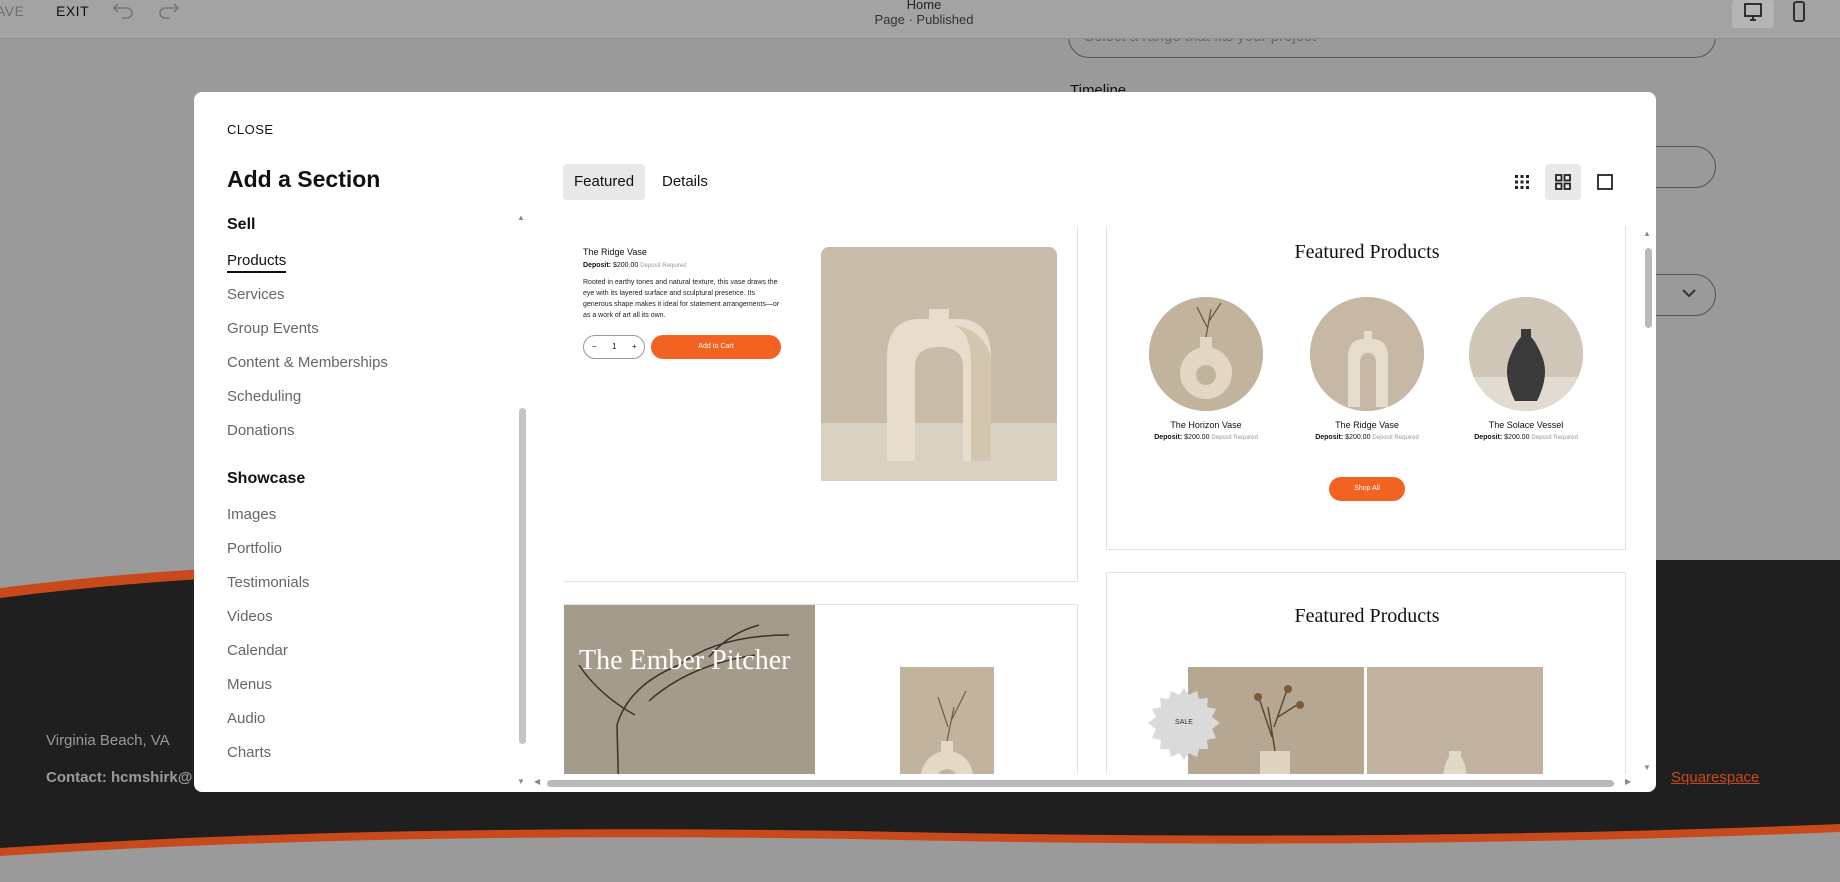  I want to click on category-item-charts: Charts, so click(249, 752).